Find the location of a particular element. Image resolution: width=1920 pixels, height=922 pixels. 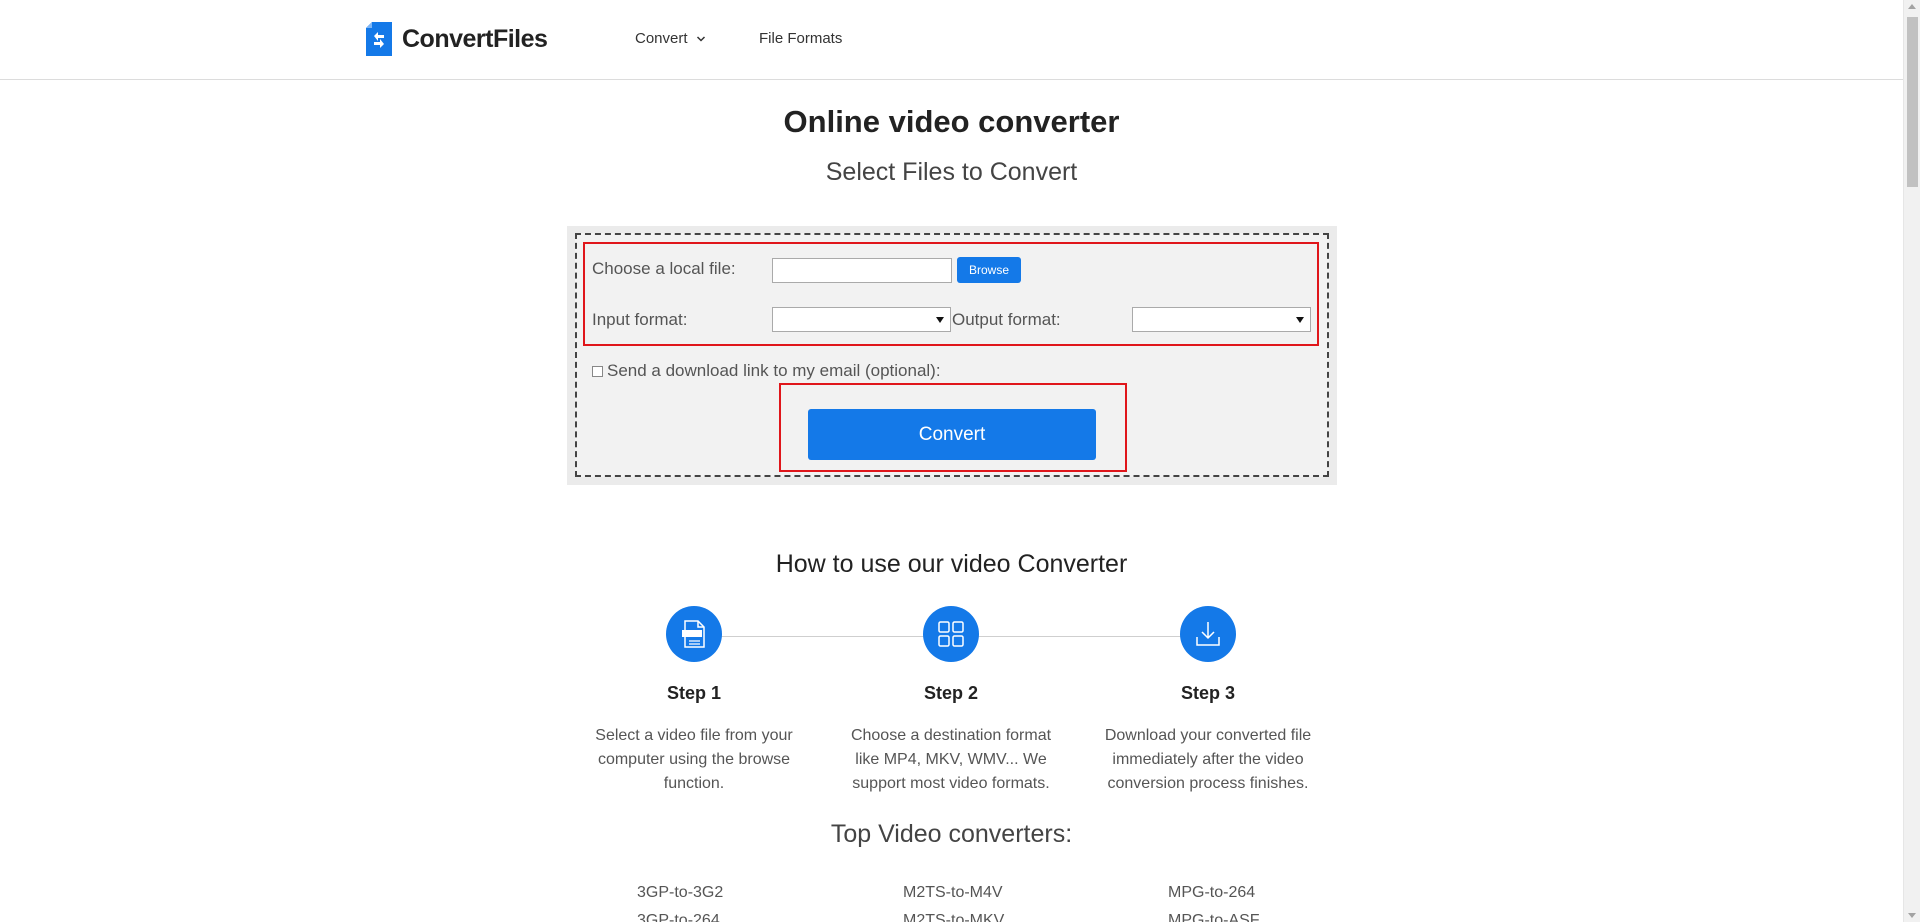

page-subtitle: Select Files to Convert is located at coordinates (951, 172).